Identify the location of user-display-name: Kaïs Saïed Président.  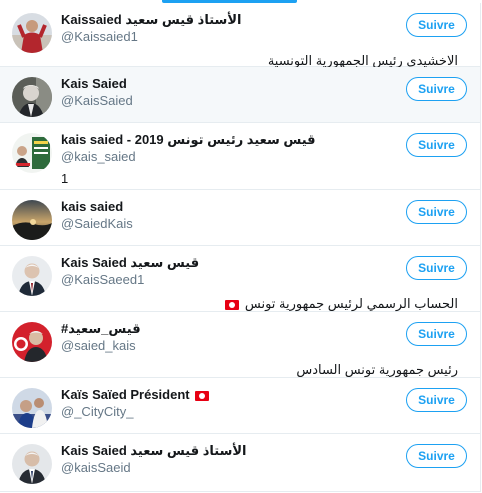
(125, 394).